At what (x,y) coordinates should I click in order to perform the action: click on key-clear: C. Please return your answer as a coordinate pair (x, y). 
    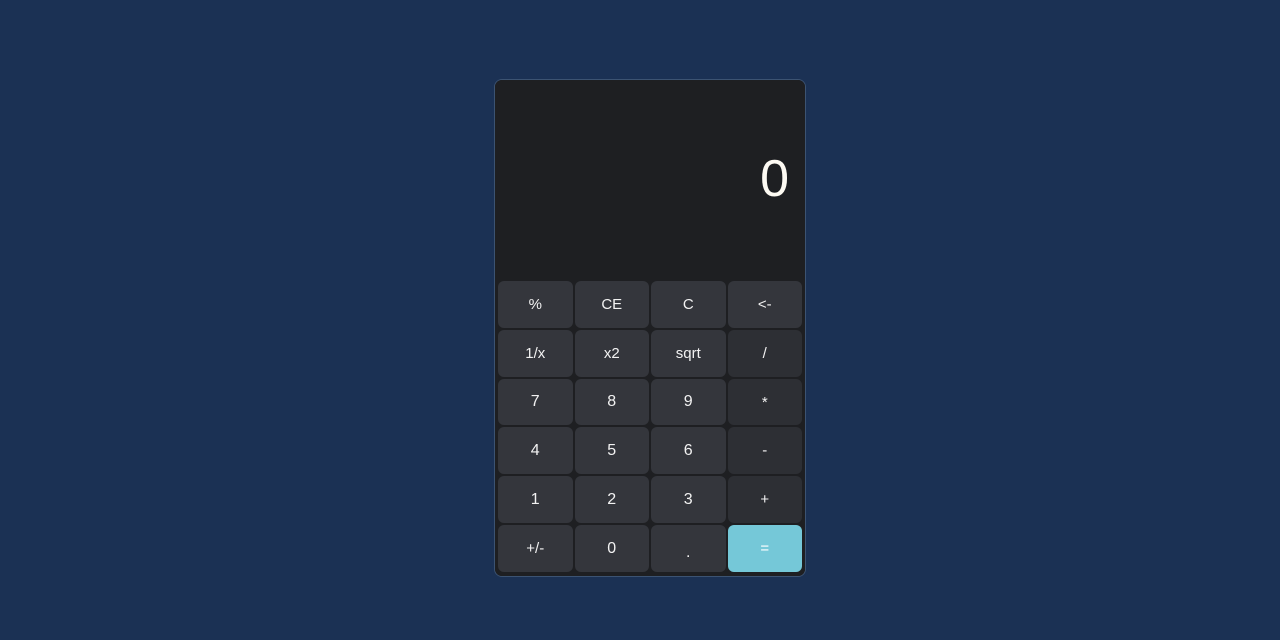
    Looking at the image, I should click on (688, 304).